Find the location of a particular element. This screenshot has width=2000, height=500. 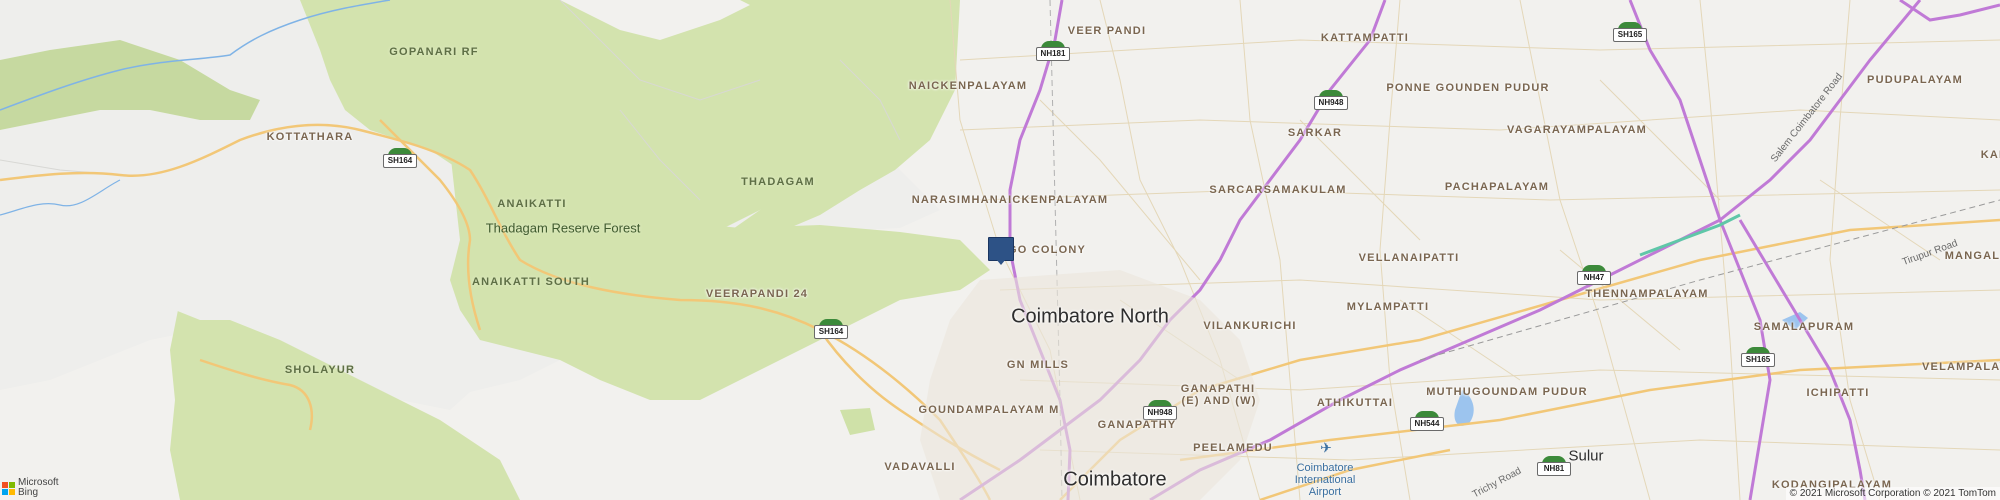

microsoft-bing-logo: Microsoft Bing is located at coordinates (30, 488).